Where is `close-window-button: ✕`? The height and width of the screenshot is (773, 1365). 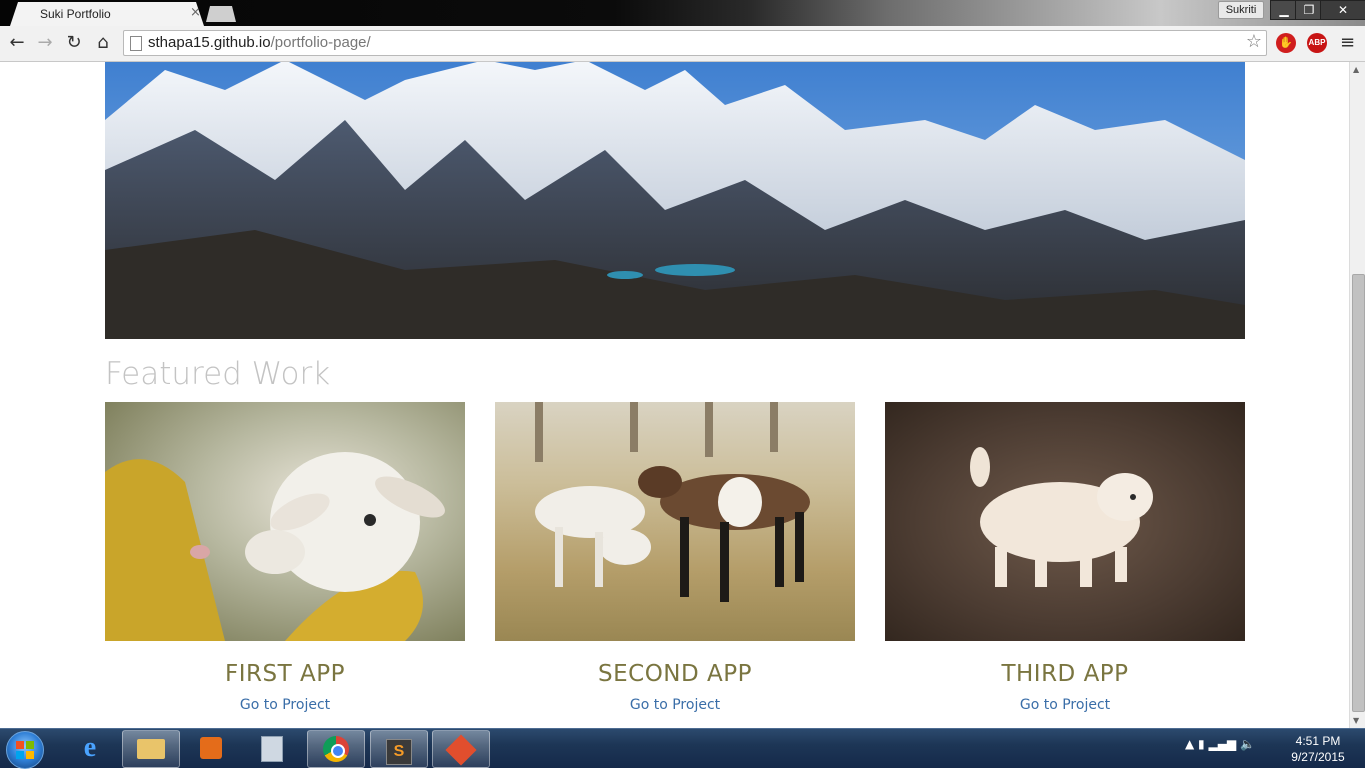
close-window-button: ✕ is located at coordinates (1342, 10).